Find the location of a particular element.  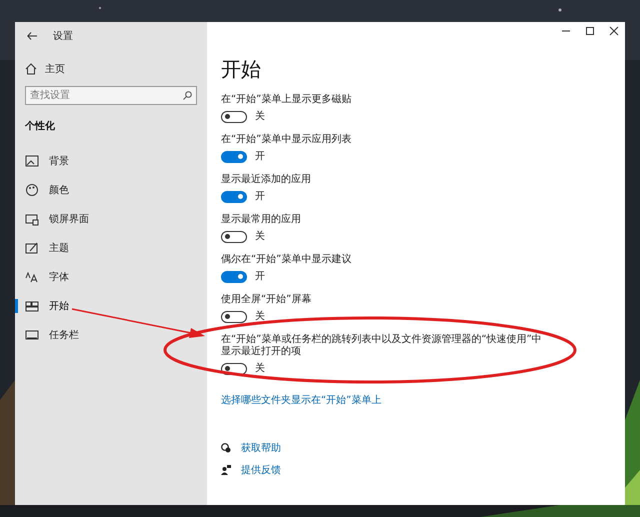

search-field: 查找设置 is located at coordinates (111, 95).